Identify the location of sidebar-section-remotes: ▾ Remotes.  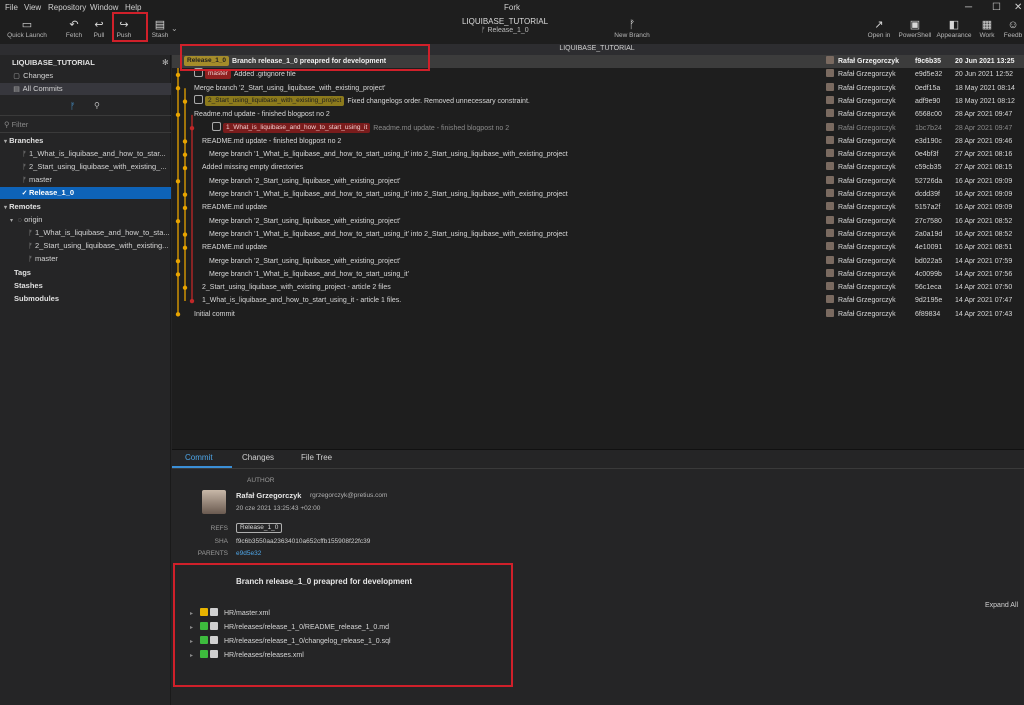
(85, 207).